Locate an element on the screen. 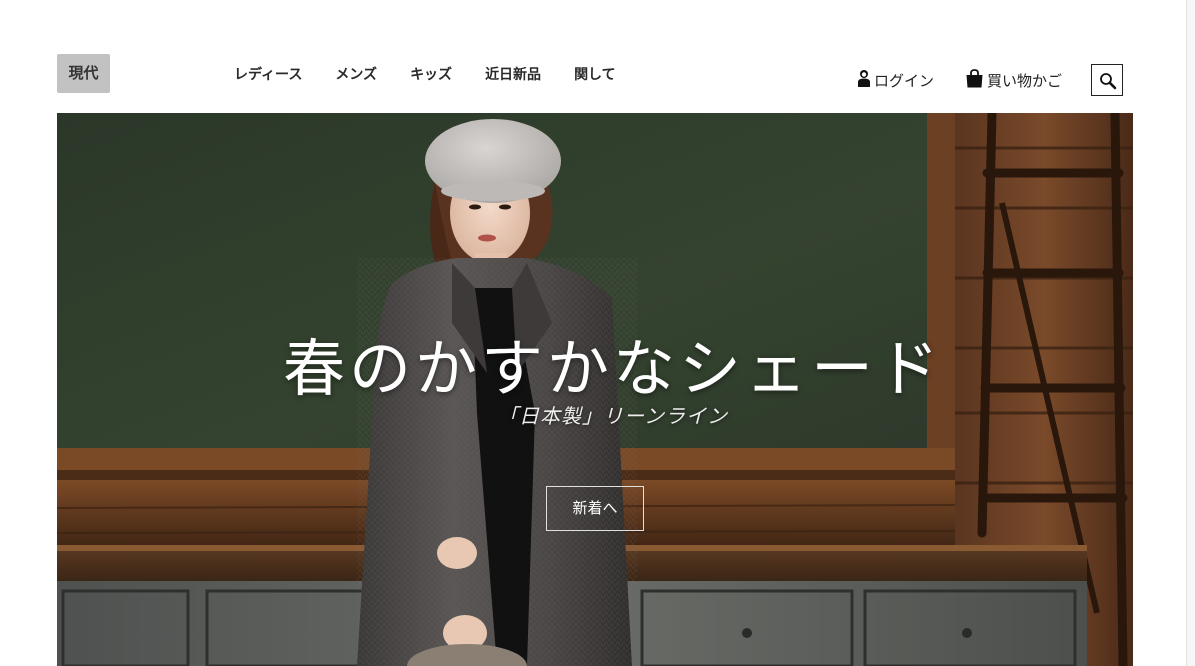 This screenshot has height=666, width=1195. search-icon is located at coordinates (1108, 81).